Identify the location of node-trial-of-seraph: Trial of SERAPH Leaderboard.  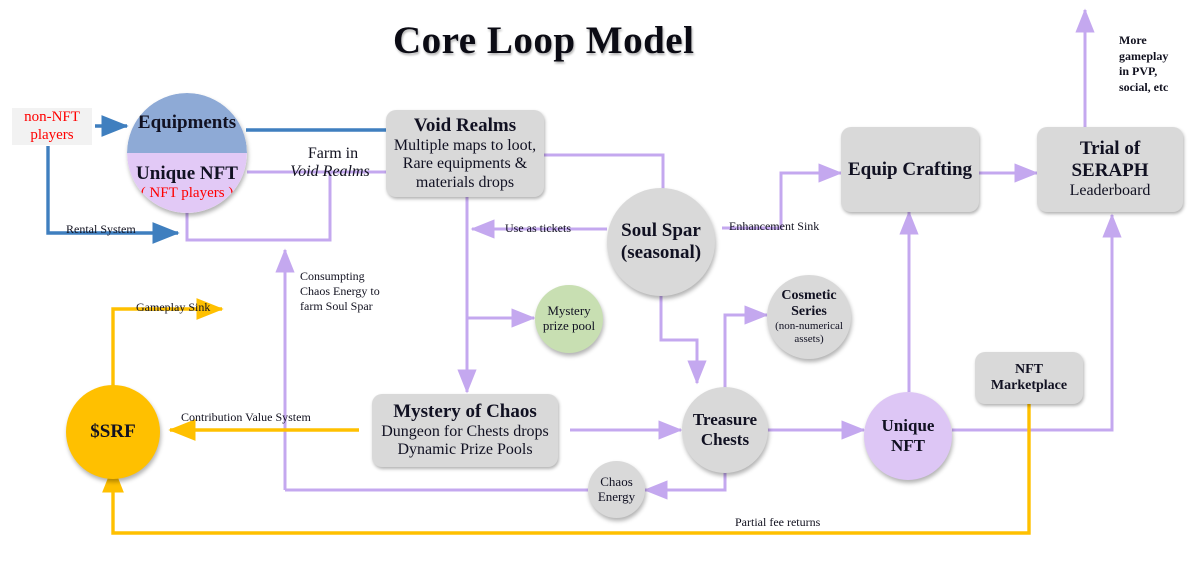
(1110, 169).